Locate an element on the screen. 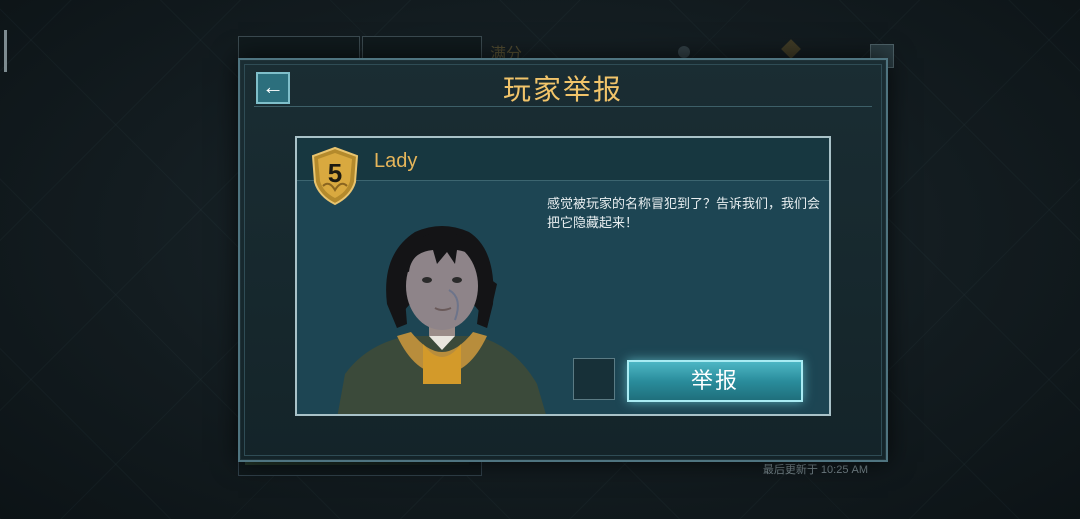 This screenshot has height=519, width=1080. header-divider is located at coordinates (563, 106).